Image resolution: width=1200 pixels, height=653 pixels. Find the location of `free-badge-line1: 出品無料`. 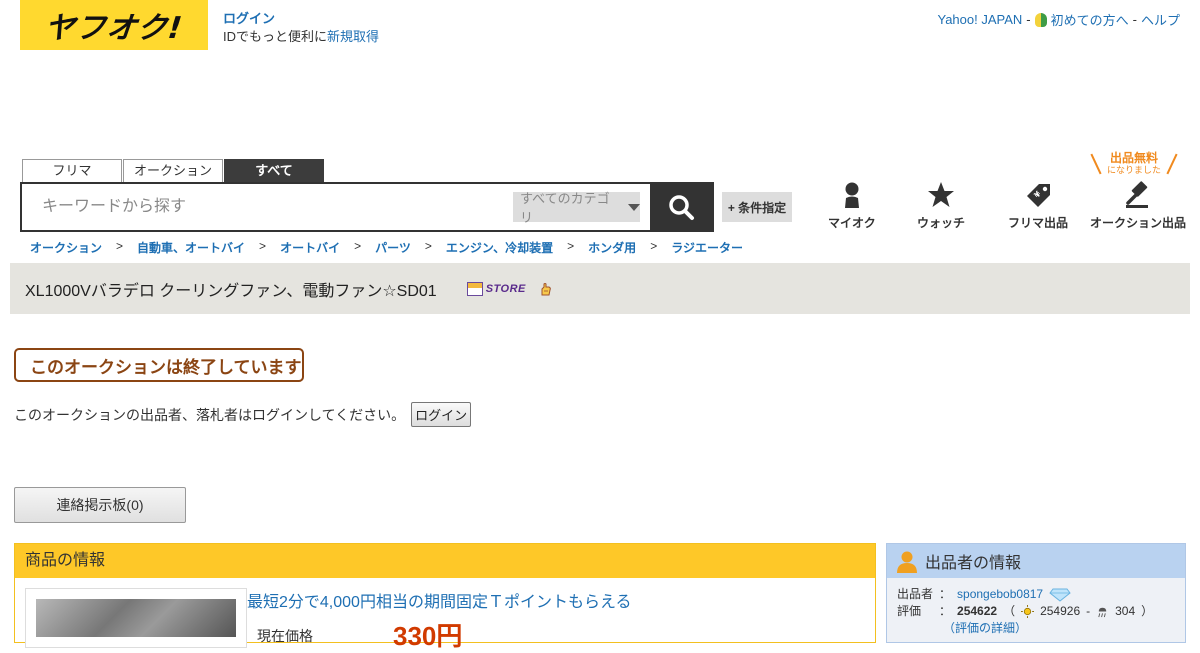

free-badge-line1: 出品無料 is located at coordinates (1133, 158).